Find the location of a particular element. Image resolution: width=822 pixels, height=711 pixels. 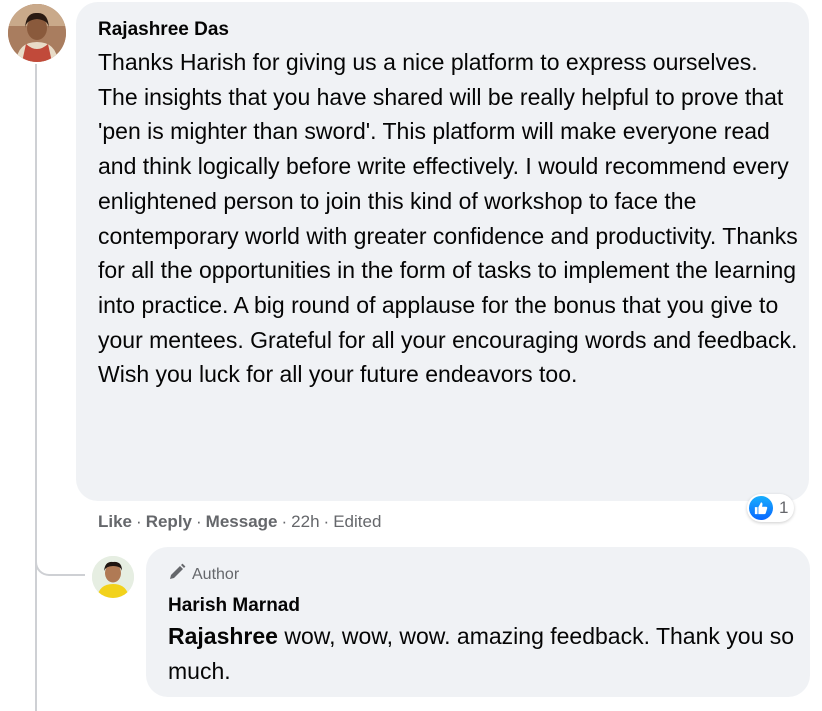

reaction-summary: 1 is located at coordinates (771, 508).